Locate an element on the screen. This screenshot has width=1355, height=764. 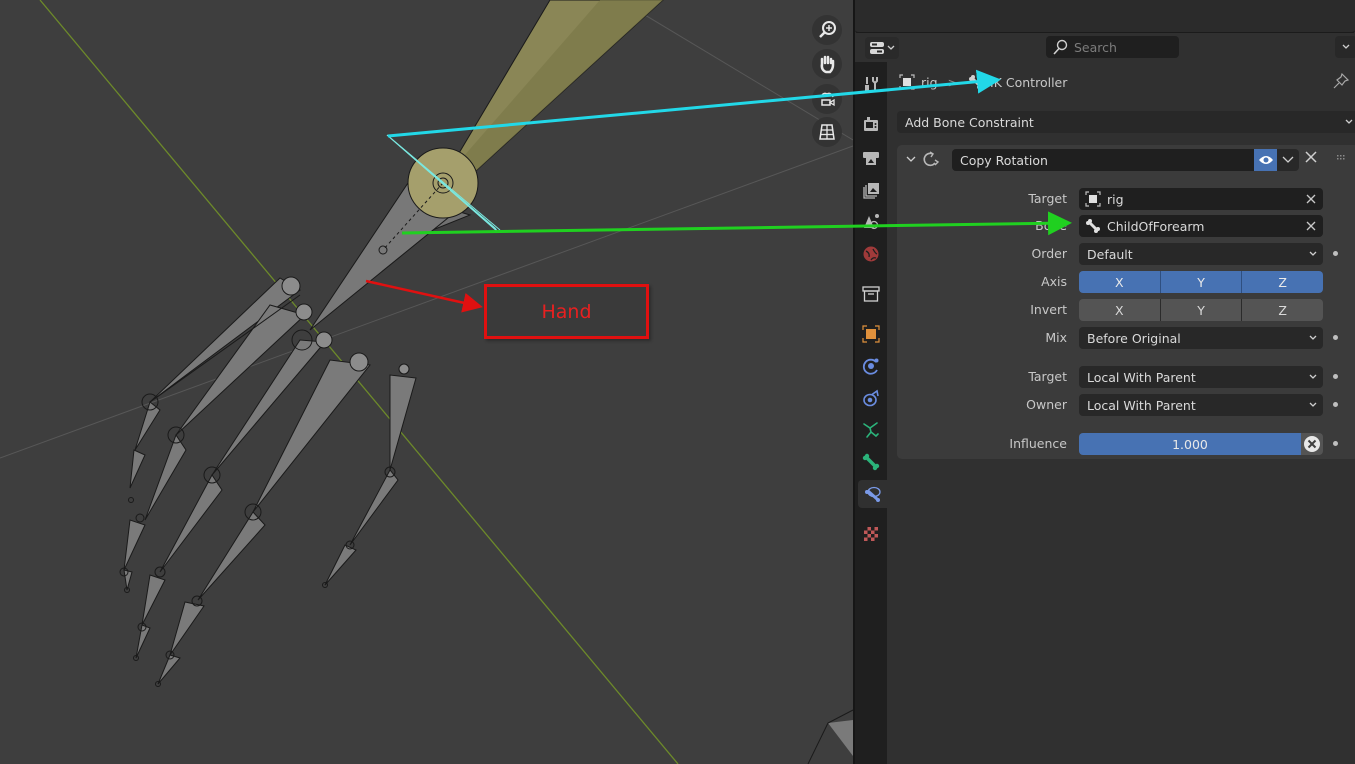
bone-icon is located at coordinates (871, 462).